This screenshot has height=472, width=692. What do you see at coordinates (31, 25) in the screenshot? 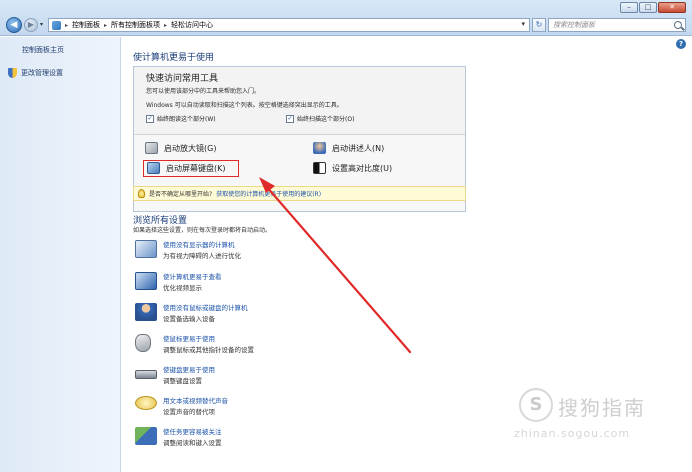
I see `forward-button: ▶` at bounding box center [31, 25].